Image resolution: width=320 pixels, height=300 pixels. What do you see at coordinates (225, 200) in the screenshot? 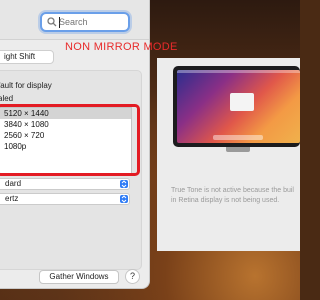
I see `true-tone-line-2: in Retina display is not being used.` at bounding box center [225, 200].